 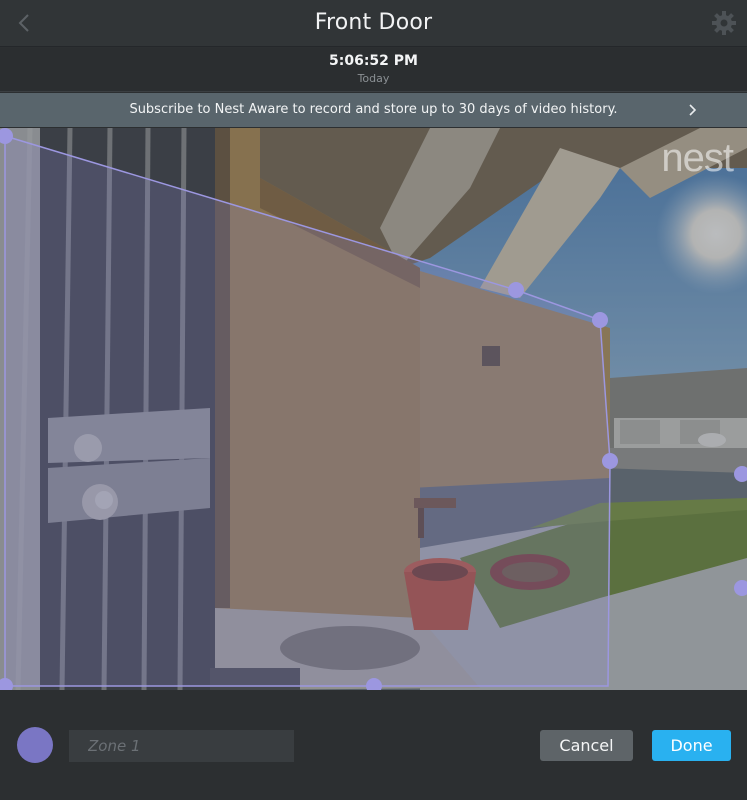 What do you see at coordinates (373, 78) in the screenshot?
I see `current-date: Today` at bounding box center [373, 78].